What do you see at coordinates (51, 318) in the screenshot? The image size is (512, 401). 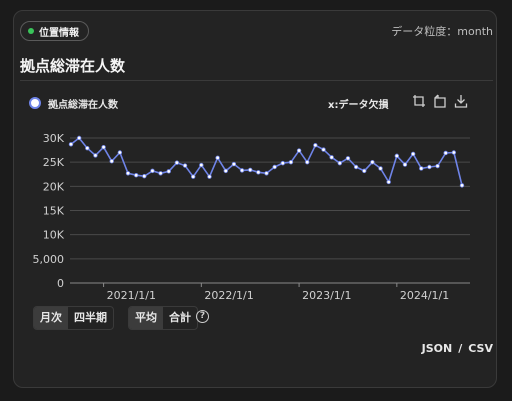 I see `period-monthly-option: 月次` at bounding box center [51, 318].